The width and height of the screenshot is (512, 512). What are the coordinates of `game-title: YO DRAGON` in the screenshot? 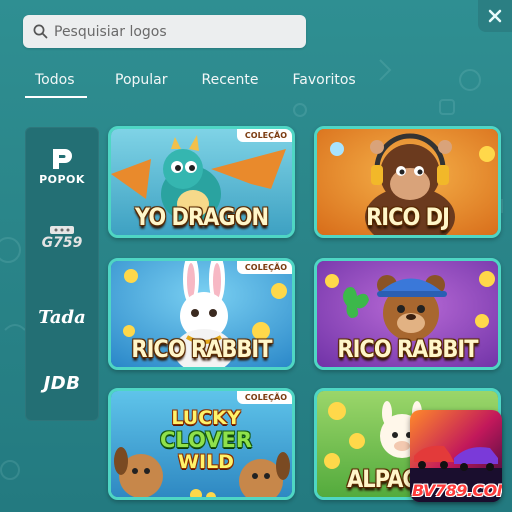 It's located at (201, 217).